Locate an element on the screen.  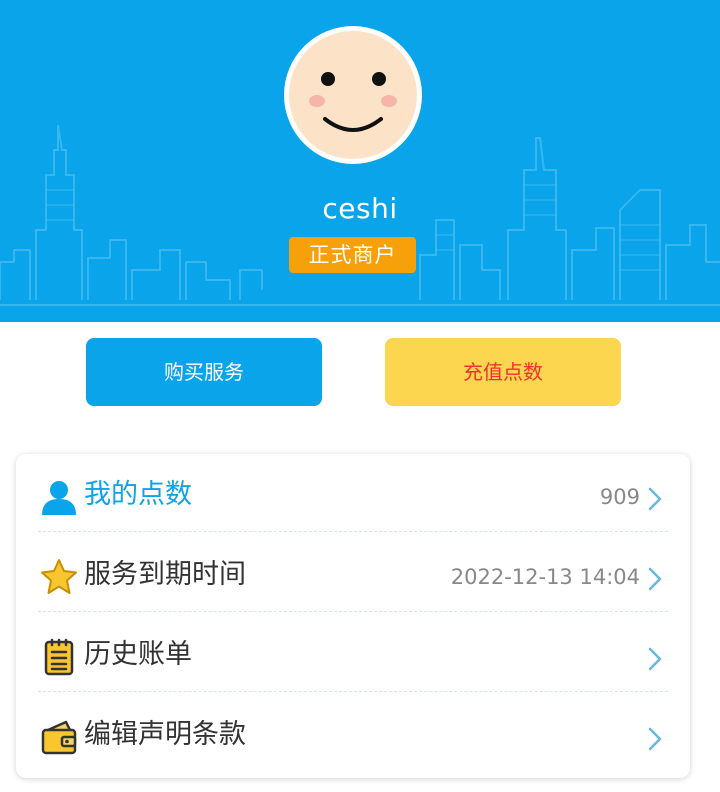
star-icon is located at coordinates (59, 576).